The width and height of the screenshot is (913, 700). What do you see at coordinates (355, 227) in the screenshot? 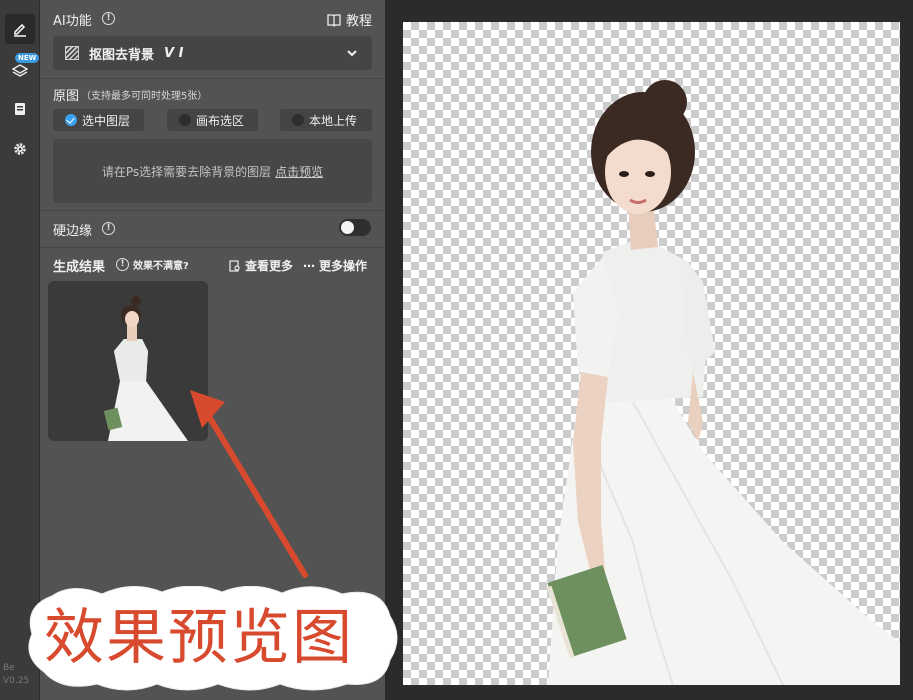
I see `hard-edge-toggle` at bounding box center [355, 227].